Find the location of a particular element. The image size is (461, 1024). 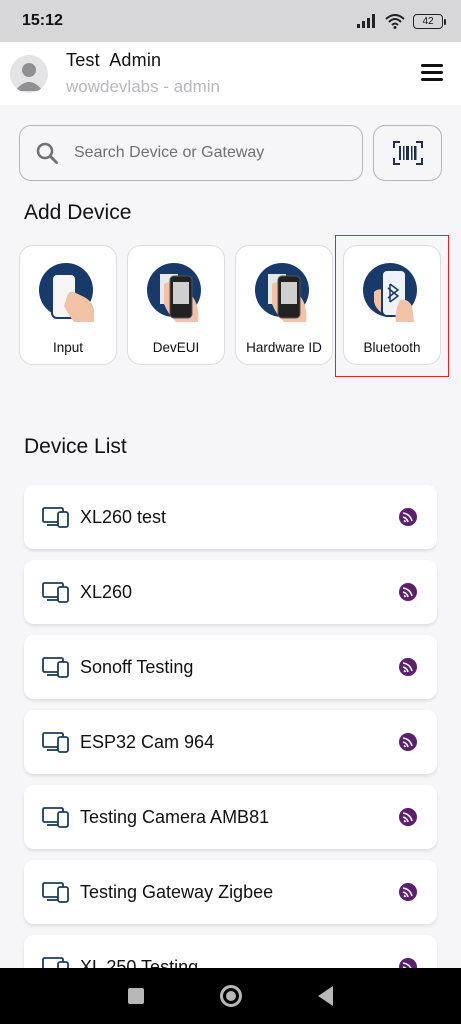

barcode-scan-button is located at coordinates (407, 153).